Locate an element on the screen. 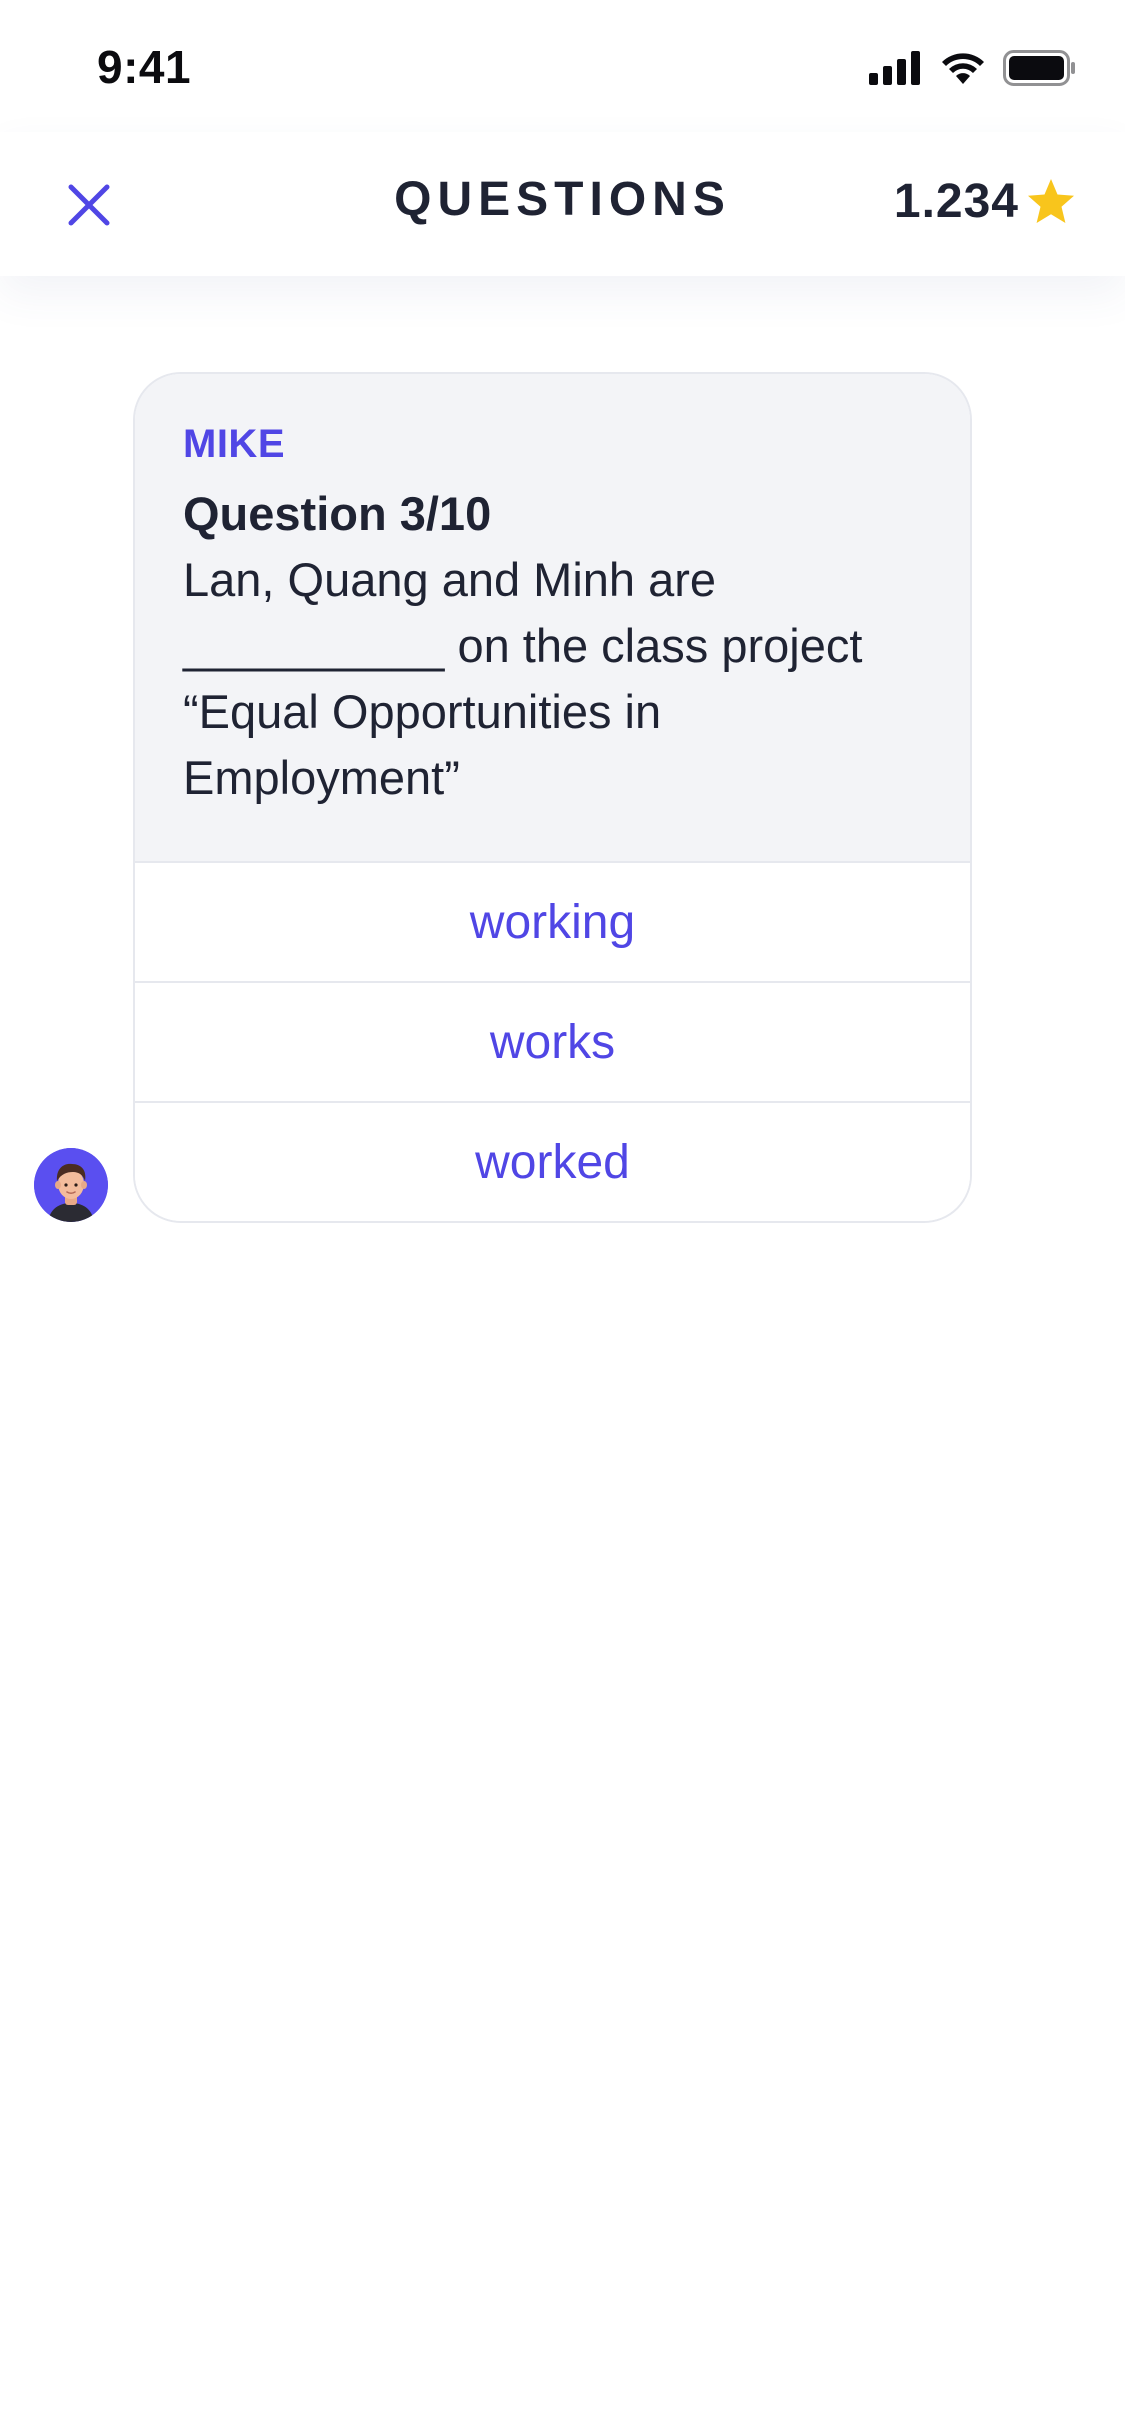 The image size is (1125, 2436). user-avatar-icon is located at coordinates (71, 1185).